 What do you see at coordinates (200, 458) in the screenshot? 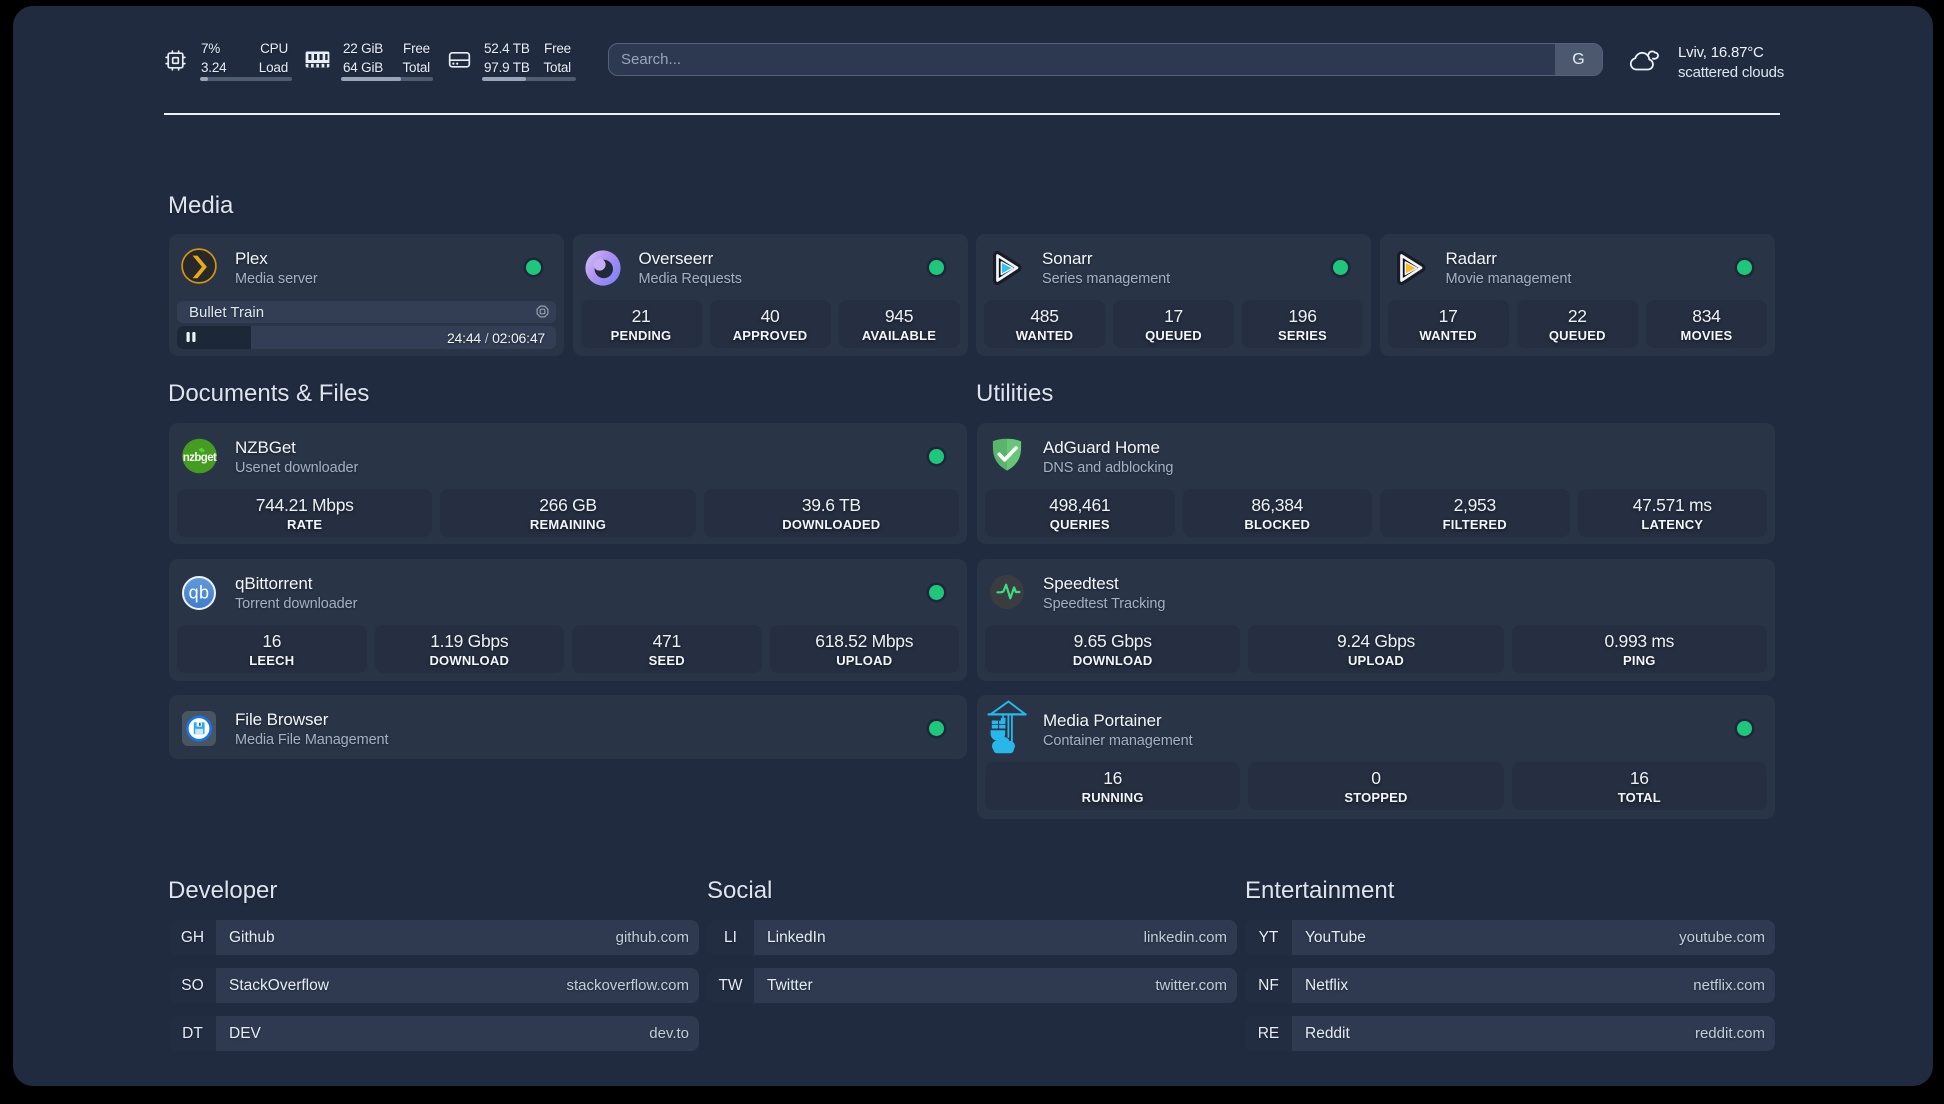
I see `svg-text: nzbget` at bounding box center [200, 458].